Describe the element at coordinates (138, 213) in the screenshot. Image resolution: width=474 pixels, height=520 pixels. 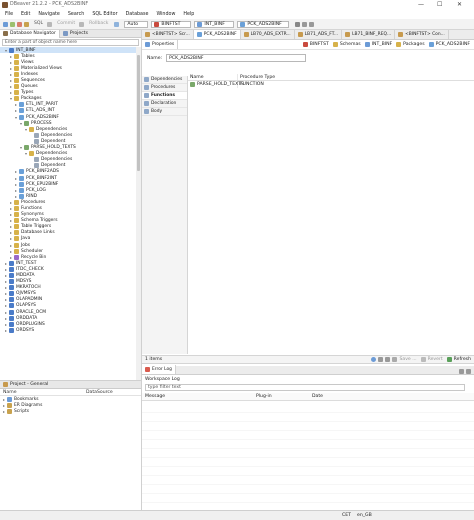
I see `navigator-scrollbar` at that location.